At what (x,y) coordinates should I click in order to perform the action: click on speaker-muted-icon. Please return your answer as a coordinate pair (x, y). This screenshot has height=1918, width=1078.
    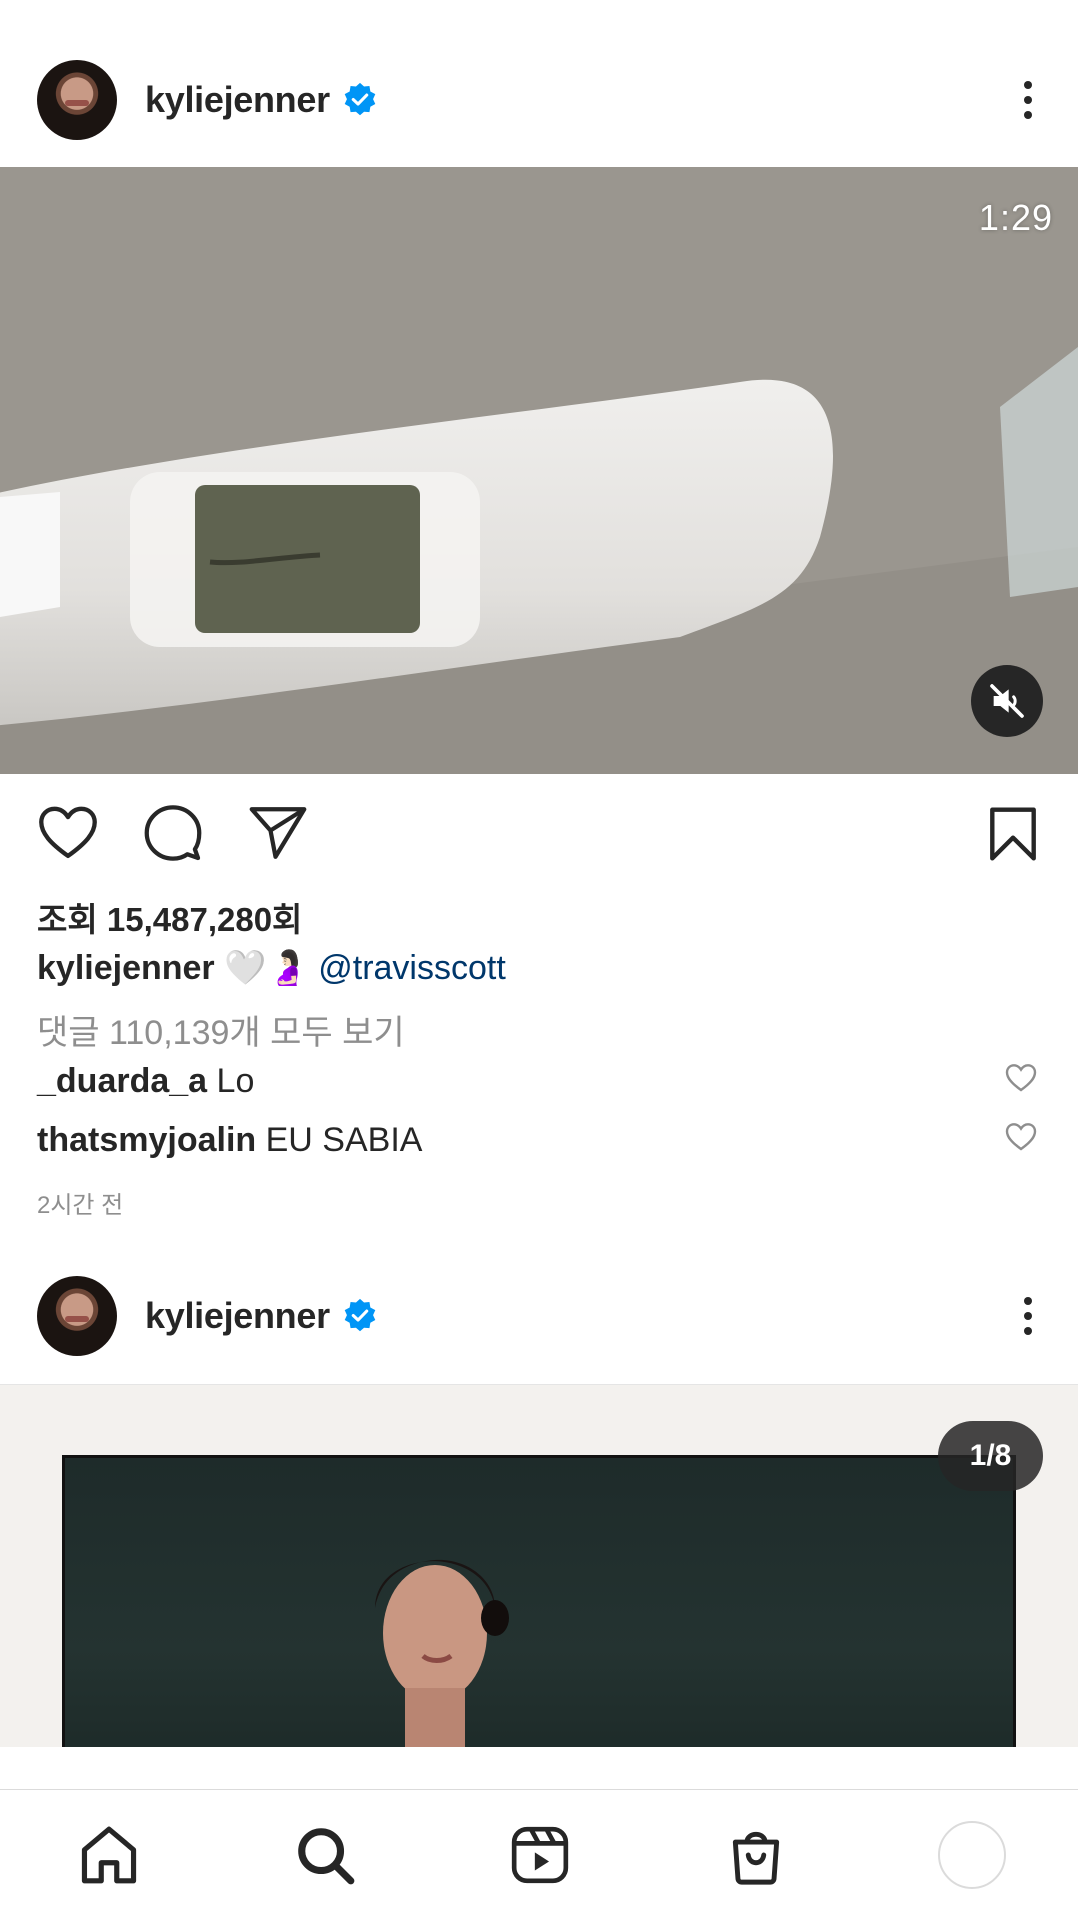
    Looking at the image, I should click on (1007, 701).